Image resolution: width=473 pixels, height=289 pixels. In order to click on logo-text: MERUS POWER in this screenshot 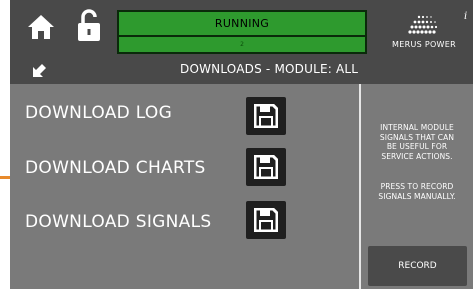, I will do `click(424, 44)`.